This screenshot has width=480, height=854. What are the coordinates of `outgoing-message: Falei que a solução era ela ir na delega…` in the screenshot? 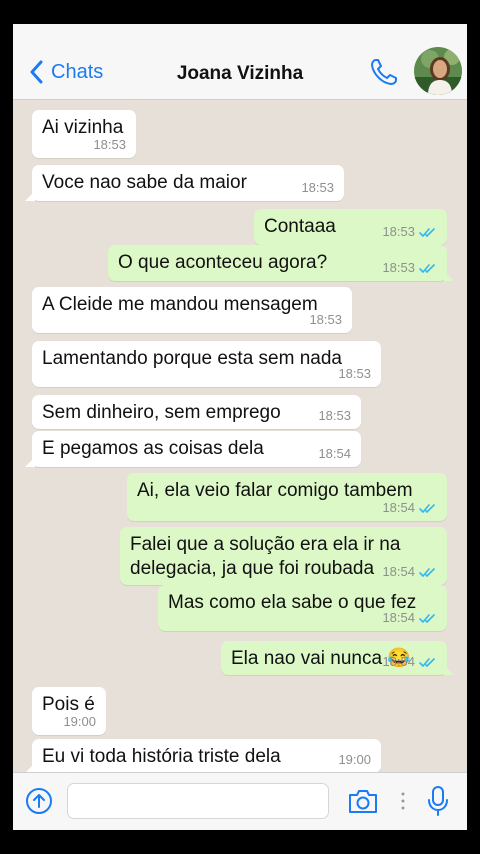 It's located at (283, 556).